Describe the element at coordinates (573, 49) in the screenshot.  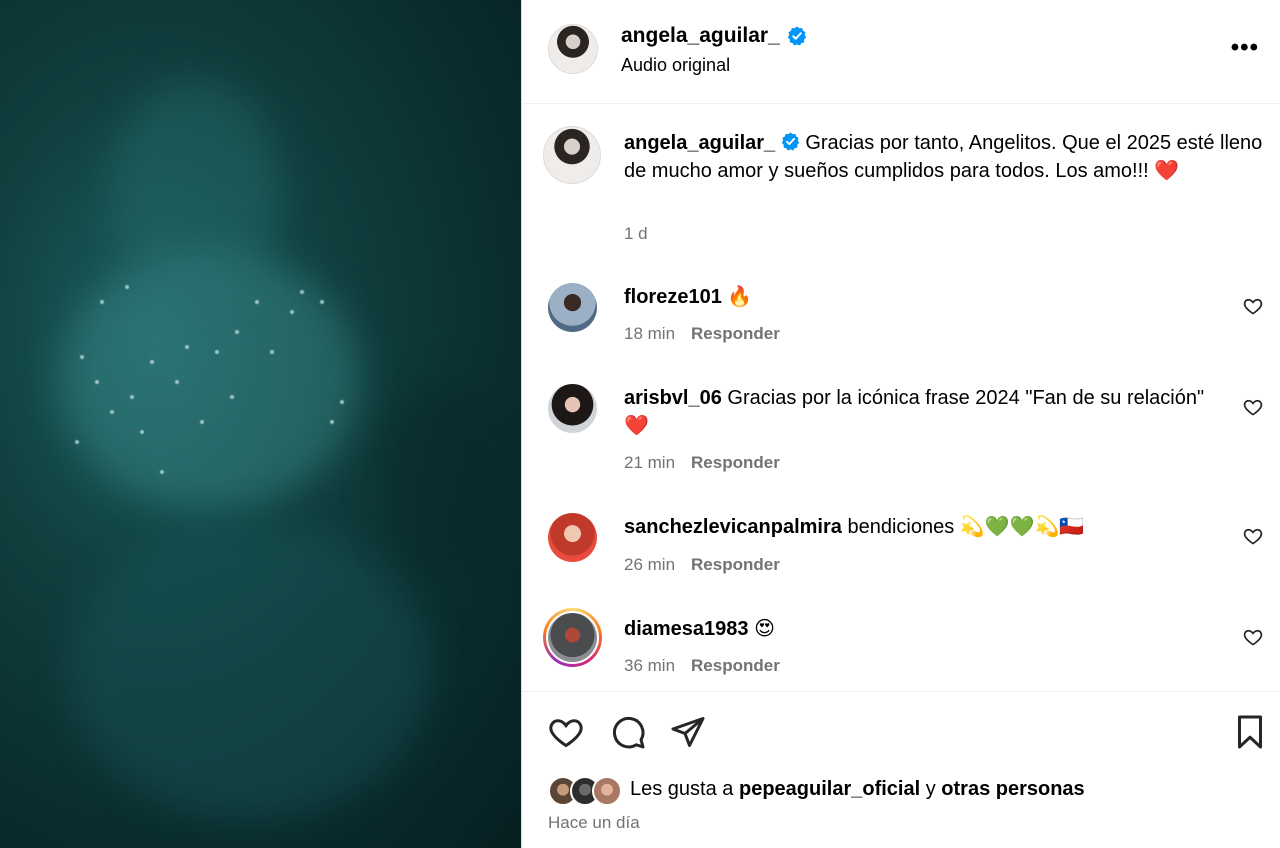
I see `author-avatar` at that location.